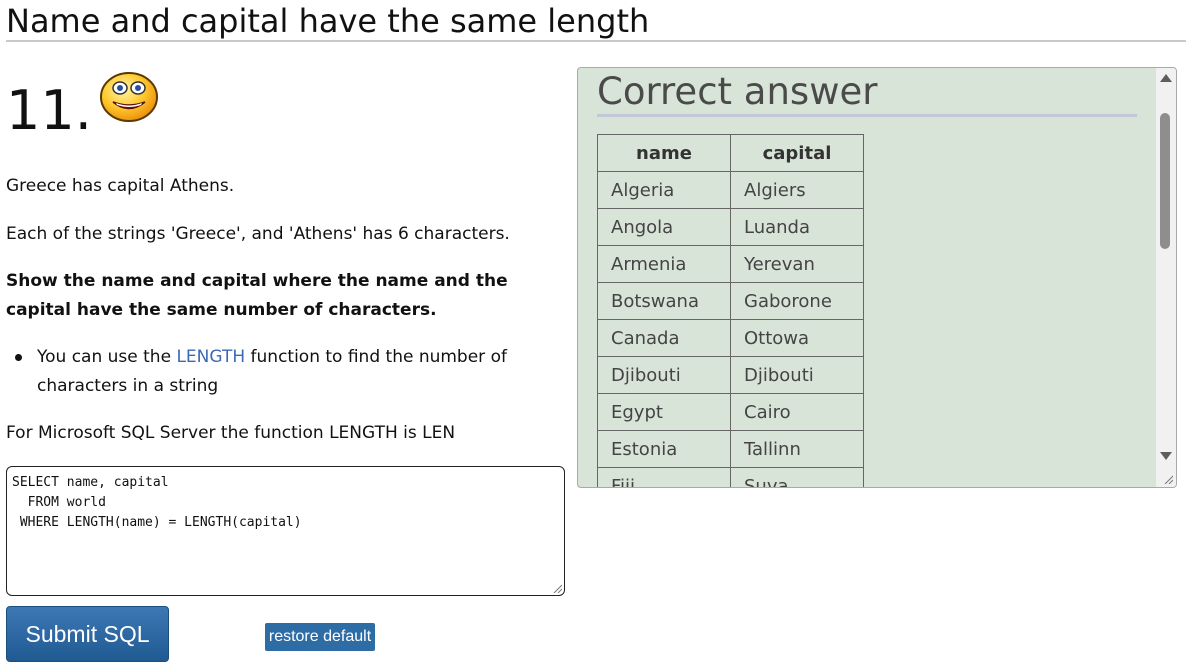  What do you see at coordinates (320, 637) in the screenshot?
I see `restore-default-button: restore default` at bounding box center [320, 637].